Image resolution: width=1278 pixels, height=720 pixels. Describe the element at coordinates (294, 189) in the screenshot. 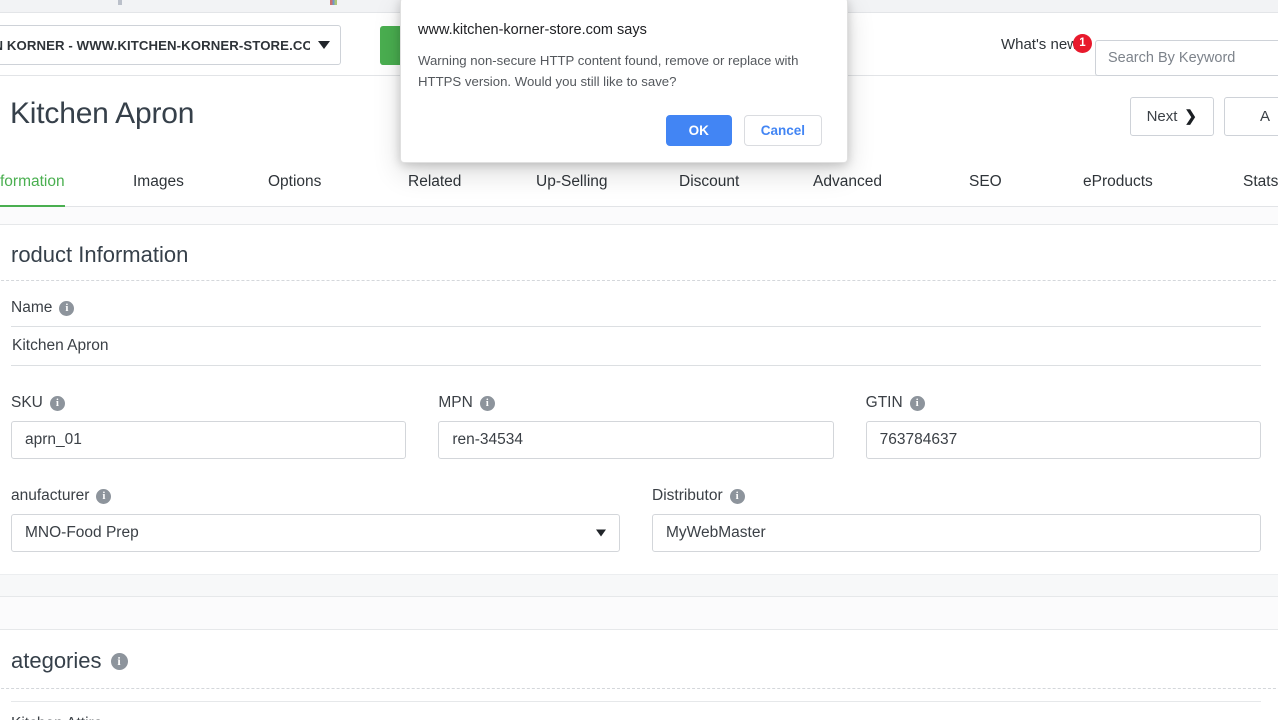

I see `tab-options: Options` at that location.